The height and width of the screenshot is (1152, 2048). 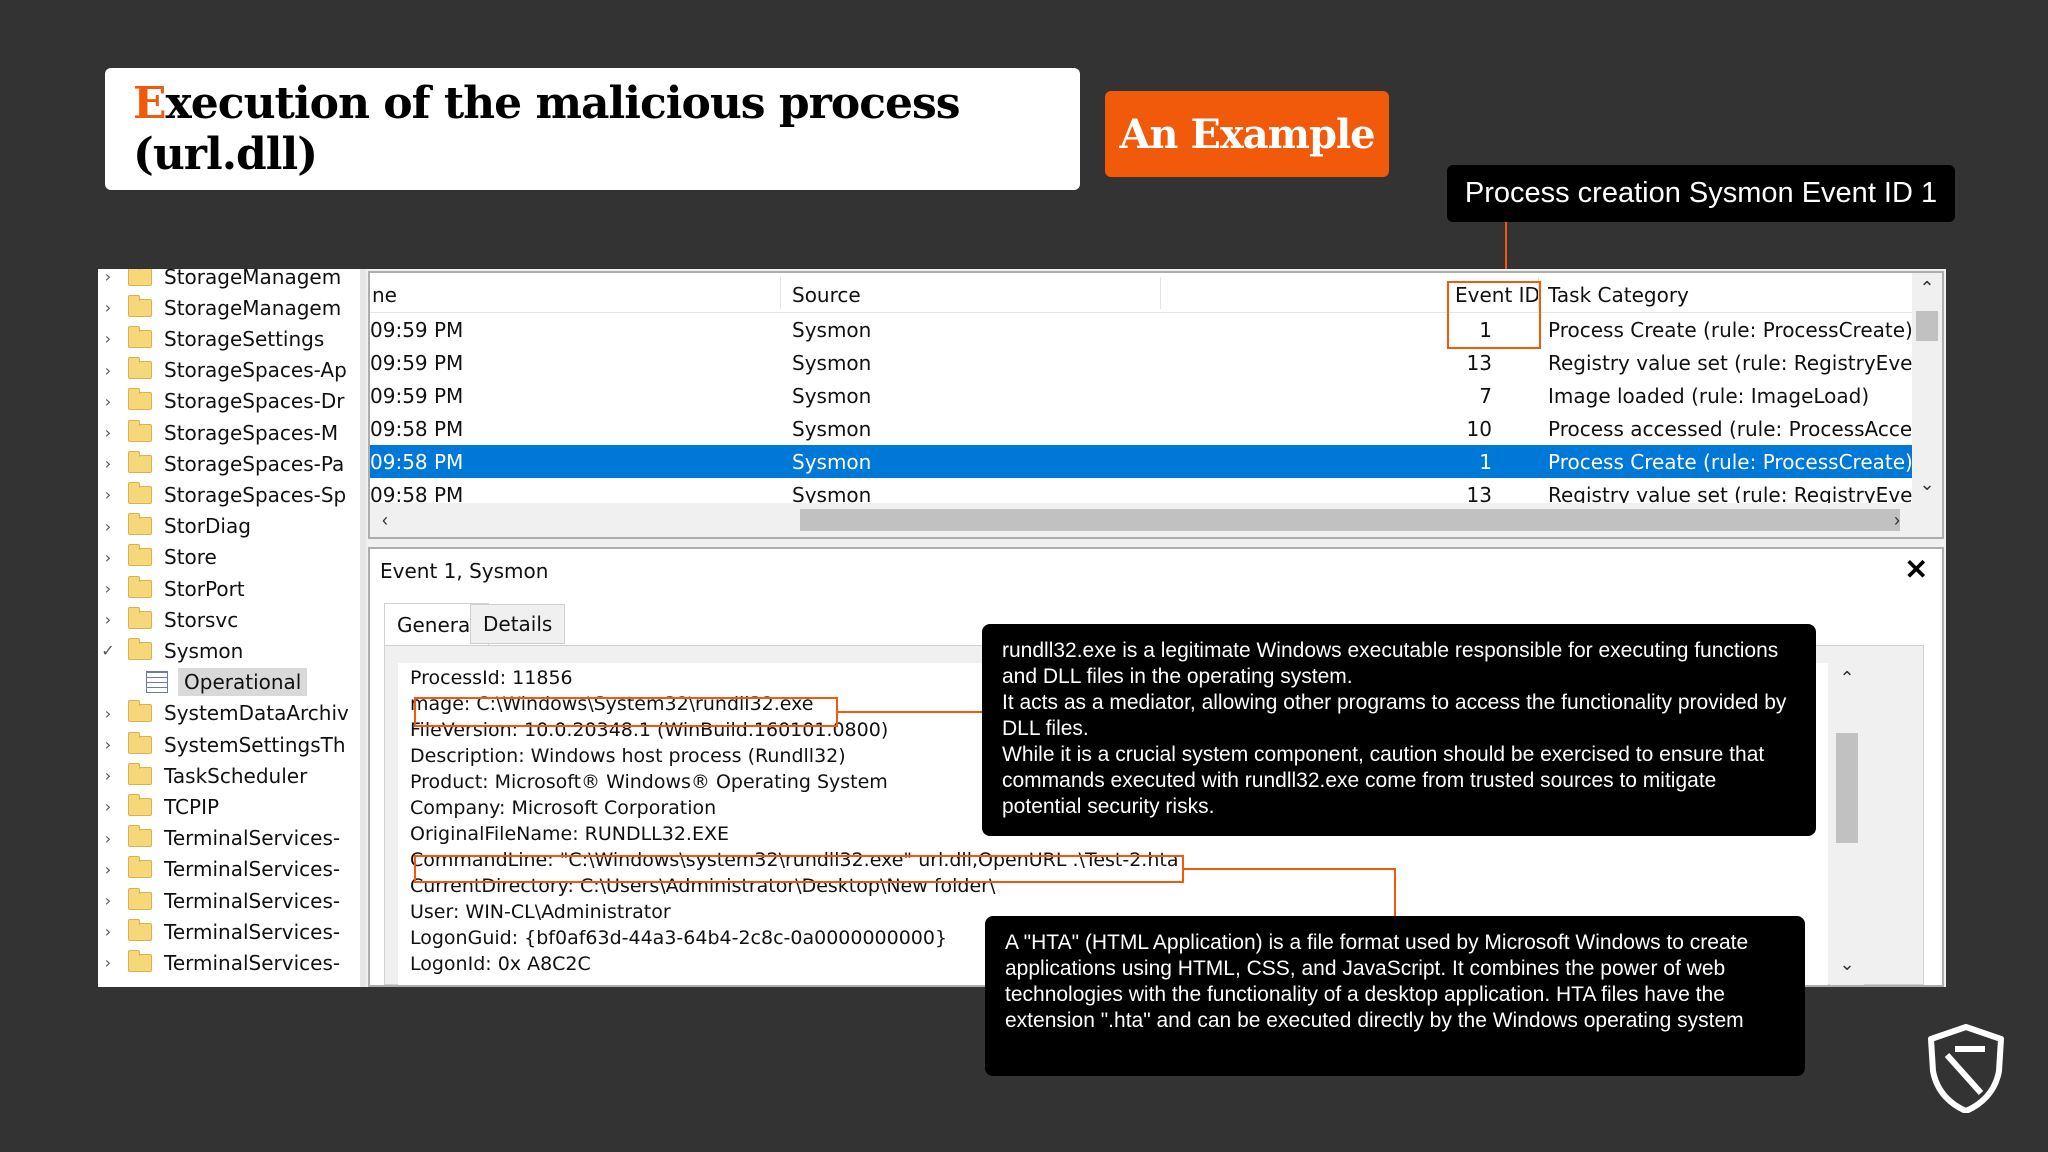 I want to click on tree-item: › StorageSettings, so click(x=229, y=338).